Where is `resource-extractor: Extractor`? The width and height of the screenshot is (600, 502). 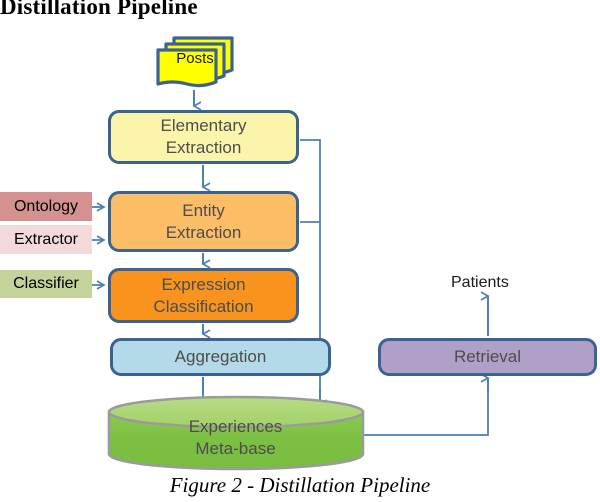
resource-extractor: Extractor is located at coordinates (46, 239).